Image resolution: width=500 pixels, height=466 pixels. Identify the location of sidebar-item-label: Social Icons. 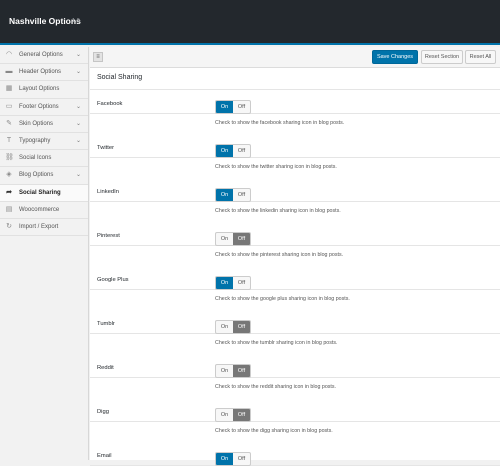
(35, 158).